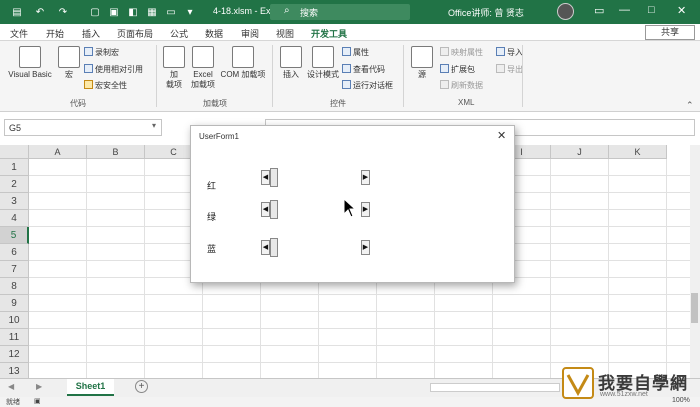  Describe the element at coordinates (14, 370) in the screenshot. I see `row-header: 13` at that location.